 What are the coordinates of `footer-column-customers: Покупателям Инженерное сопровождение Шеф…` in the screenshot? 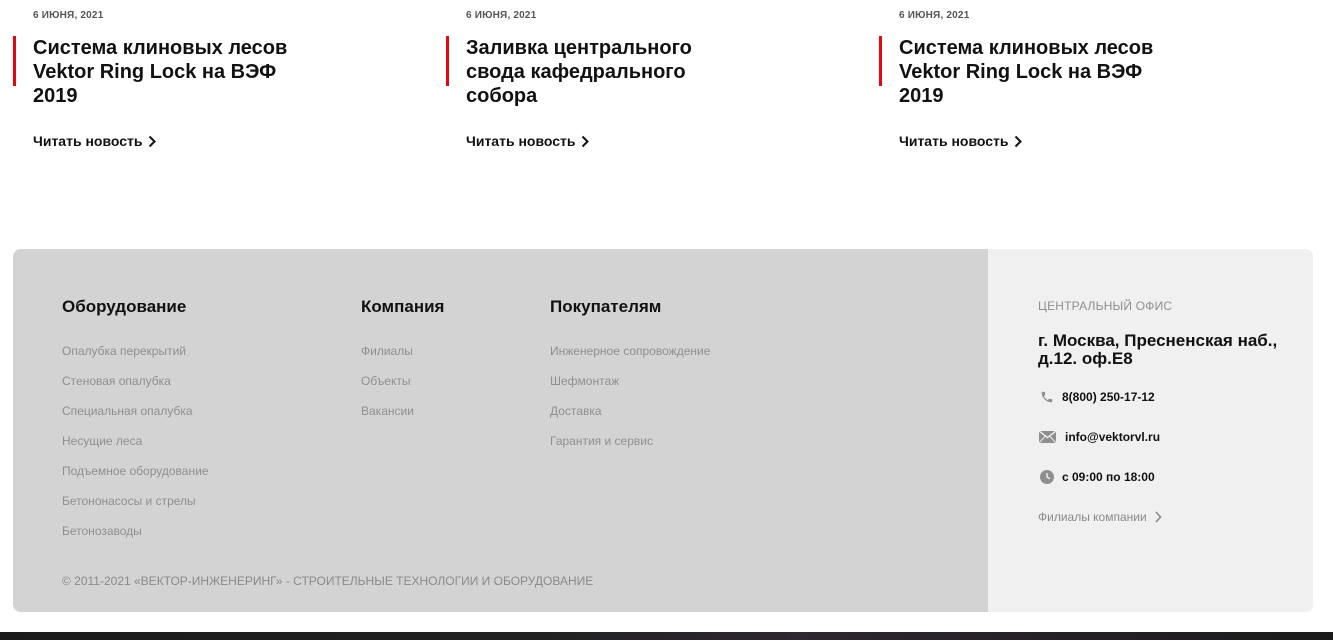 It's located at (630, 380).